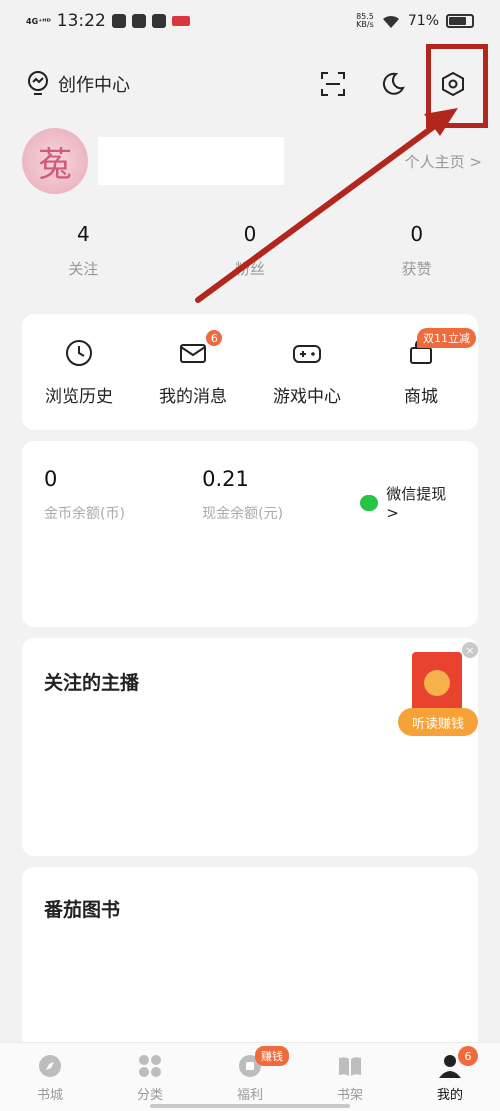 This screenshot has height=1111, width=500. Describe the element at coordinates (82, 910) in the screenshot. I see `section-title: 番茄图书` at that location.